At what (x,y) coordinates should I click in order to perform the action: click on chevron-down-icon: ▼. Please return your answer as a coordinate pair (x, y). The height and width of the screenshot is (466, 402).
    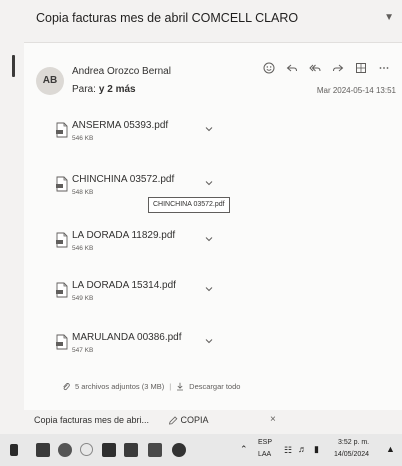
    Looking at the image, I should click on (389, 18).